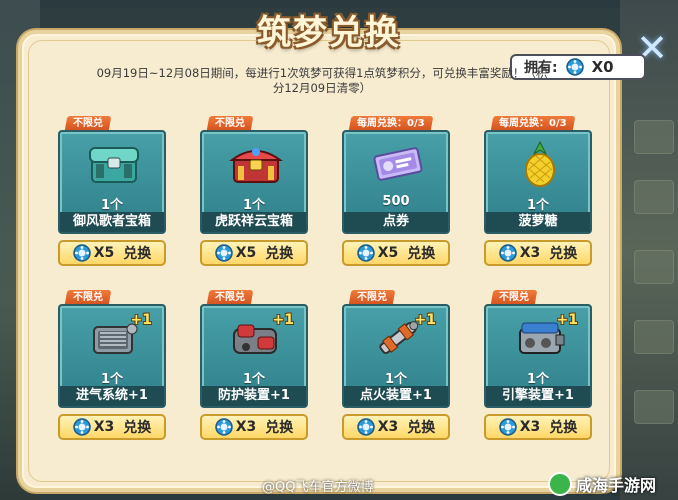 The width and height of the screenshot is (678, 500). Describe the element at coordinates (396, 396) in the screenshot. I see `reward-name: 点火装置+1` at that location.